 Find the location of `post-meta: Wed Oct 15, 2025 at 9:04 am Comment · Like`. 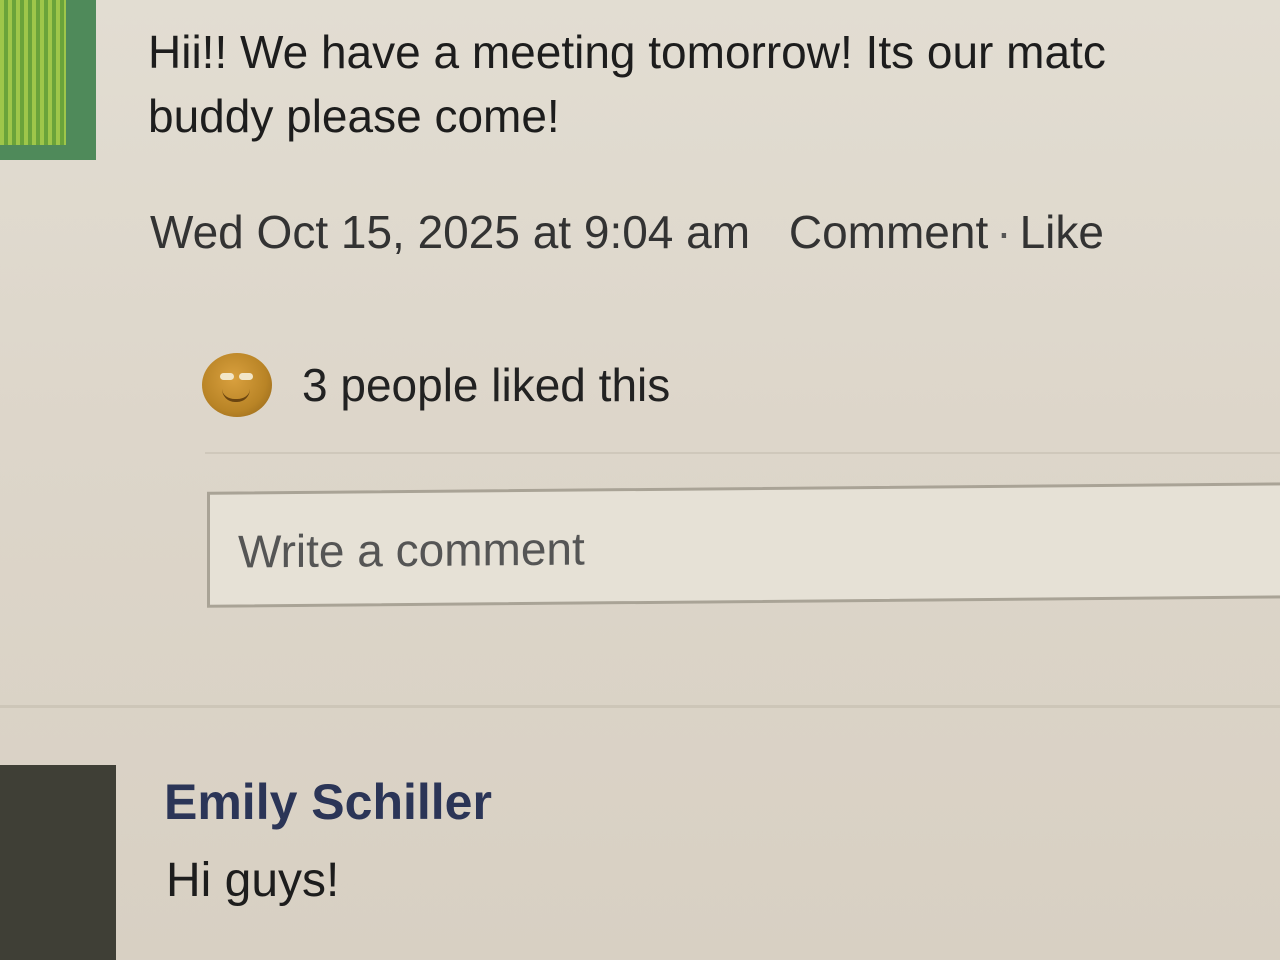

post-meta: Wed Oct 15, 2025 at 9:04 am Comment · Like is located at coordinates (627, 232).